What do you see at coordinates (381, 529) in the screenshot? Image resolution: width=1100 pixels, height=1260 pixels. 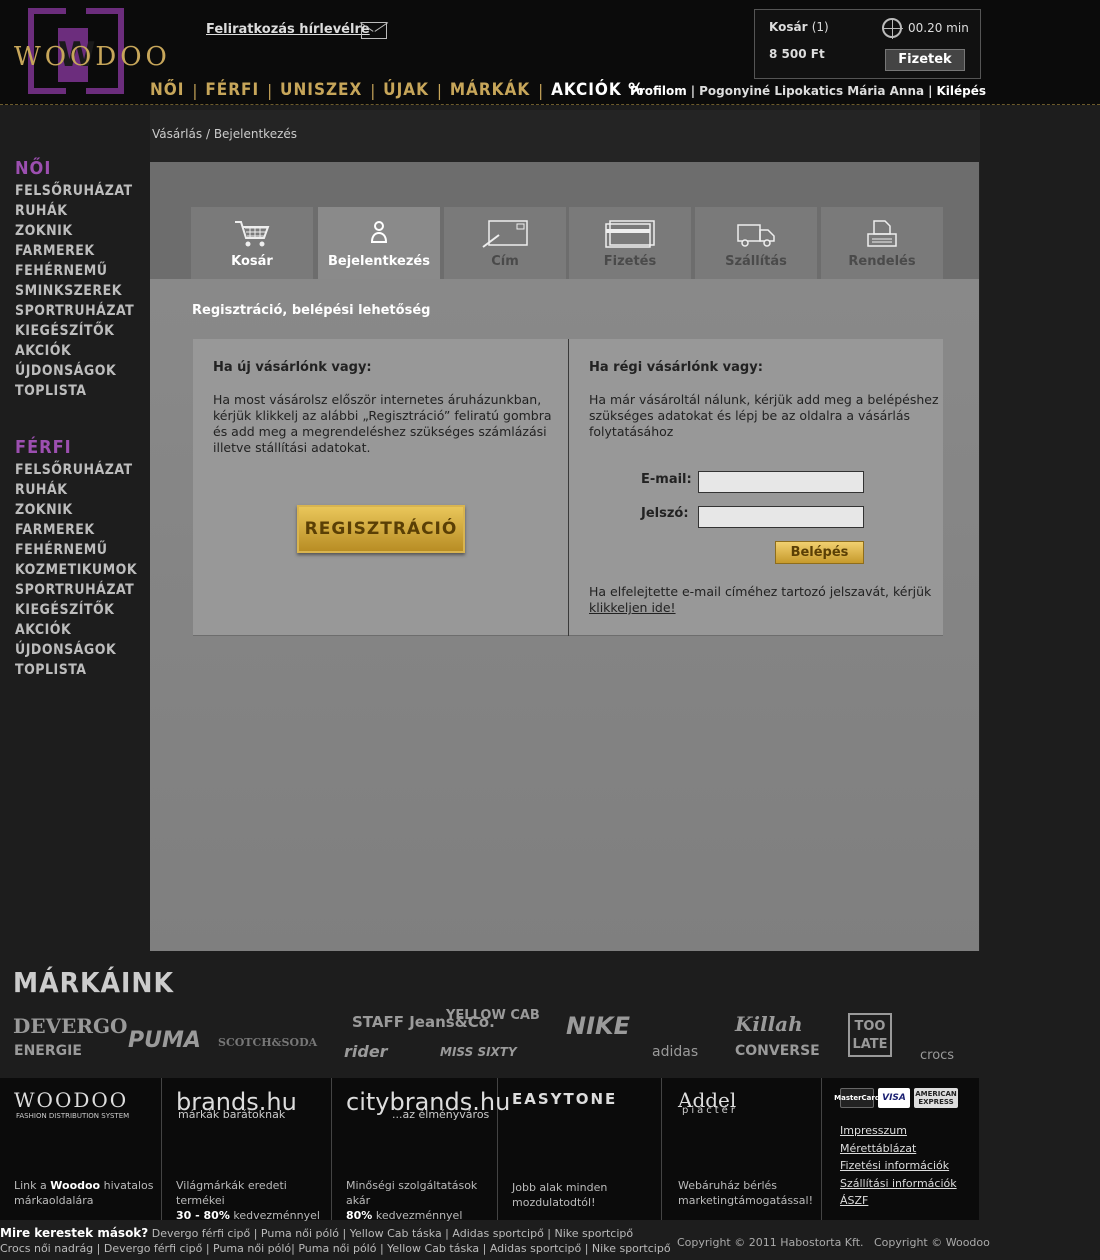 I see `register-button: REGISZTRÁCIÓ` at bounding box center [381, 529].